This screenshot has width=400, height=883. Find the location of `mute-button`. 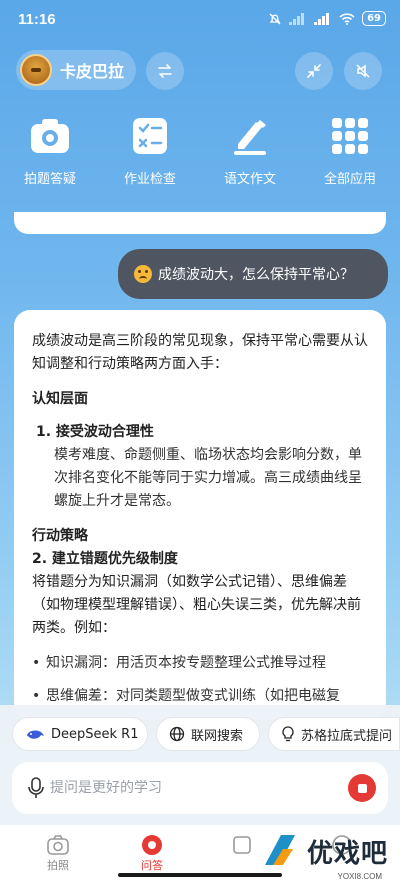

mute-button is located at coordinates (363, 71).